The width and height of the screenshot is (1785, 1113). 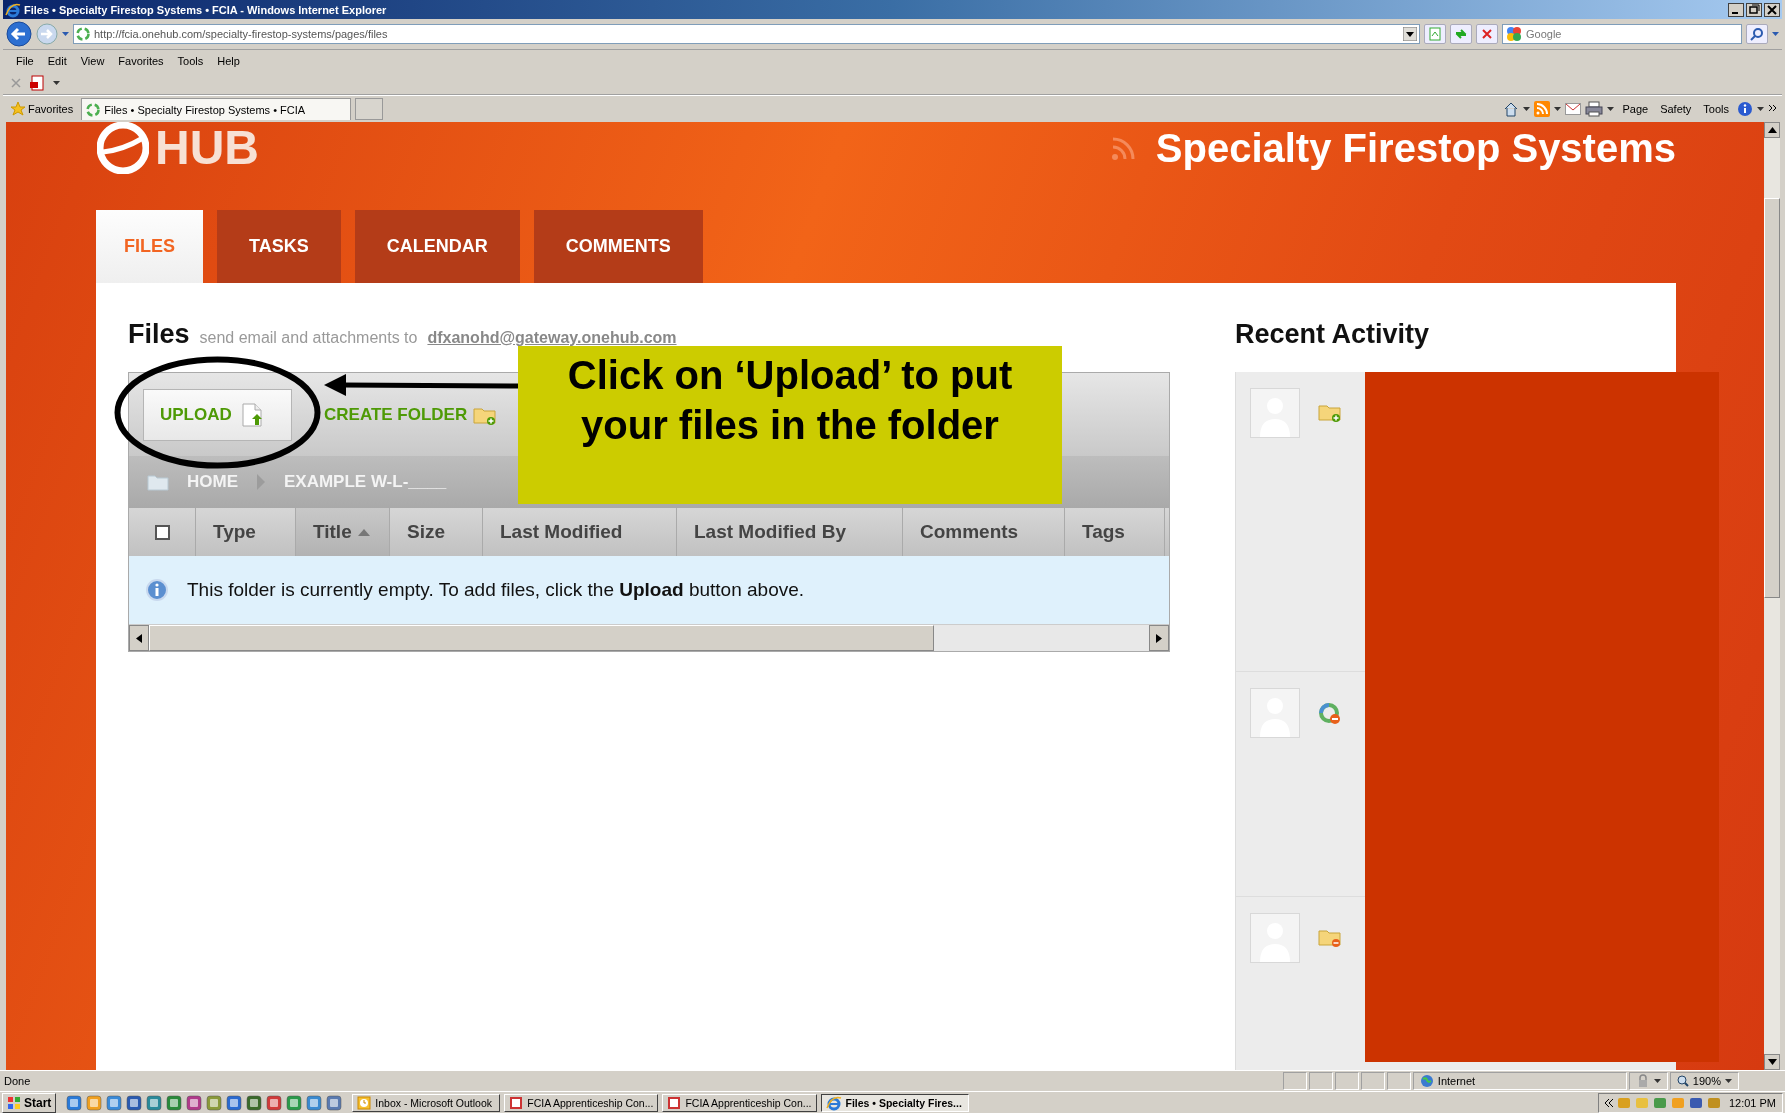 I want to click on taskbar-button: Inbox - Microsoft Outlook, so click(x=426, y=1102).